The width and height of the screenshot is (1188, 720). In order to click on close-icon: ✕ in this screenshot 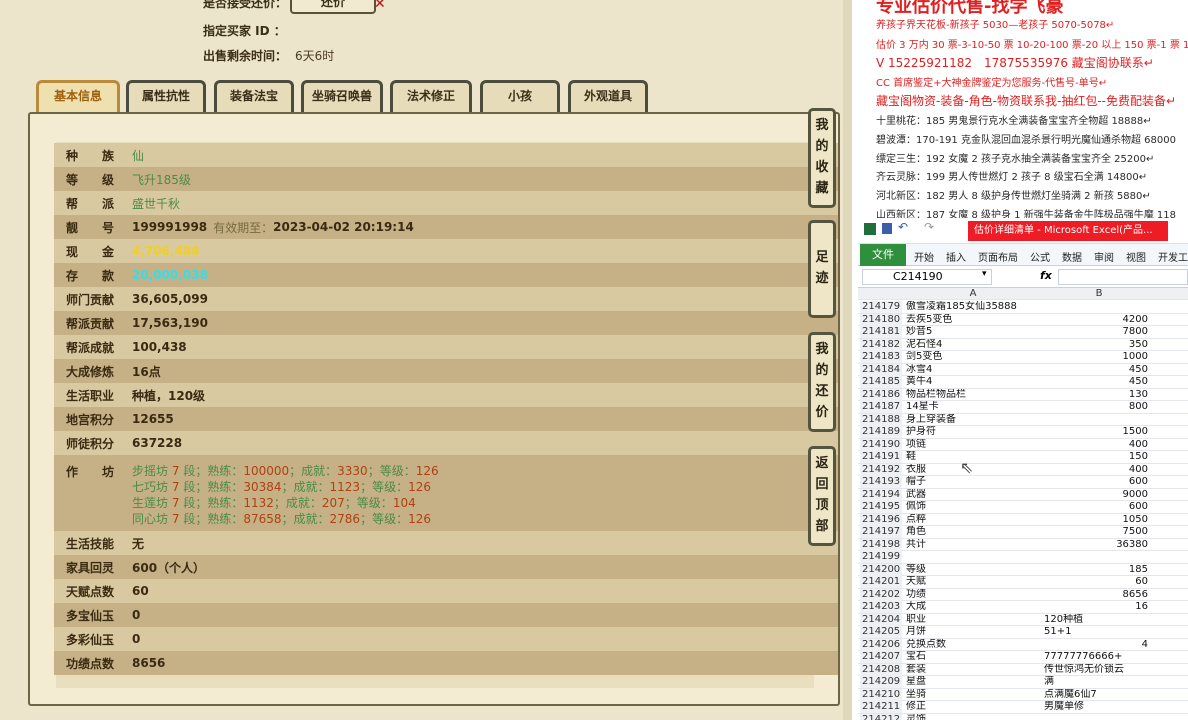, I will do `click(380, 6)`.